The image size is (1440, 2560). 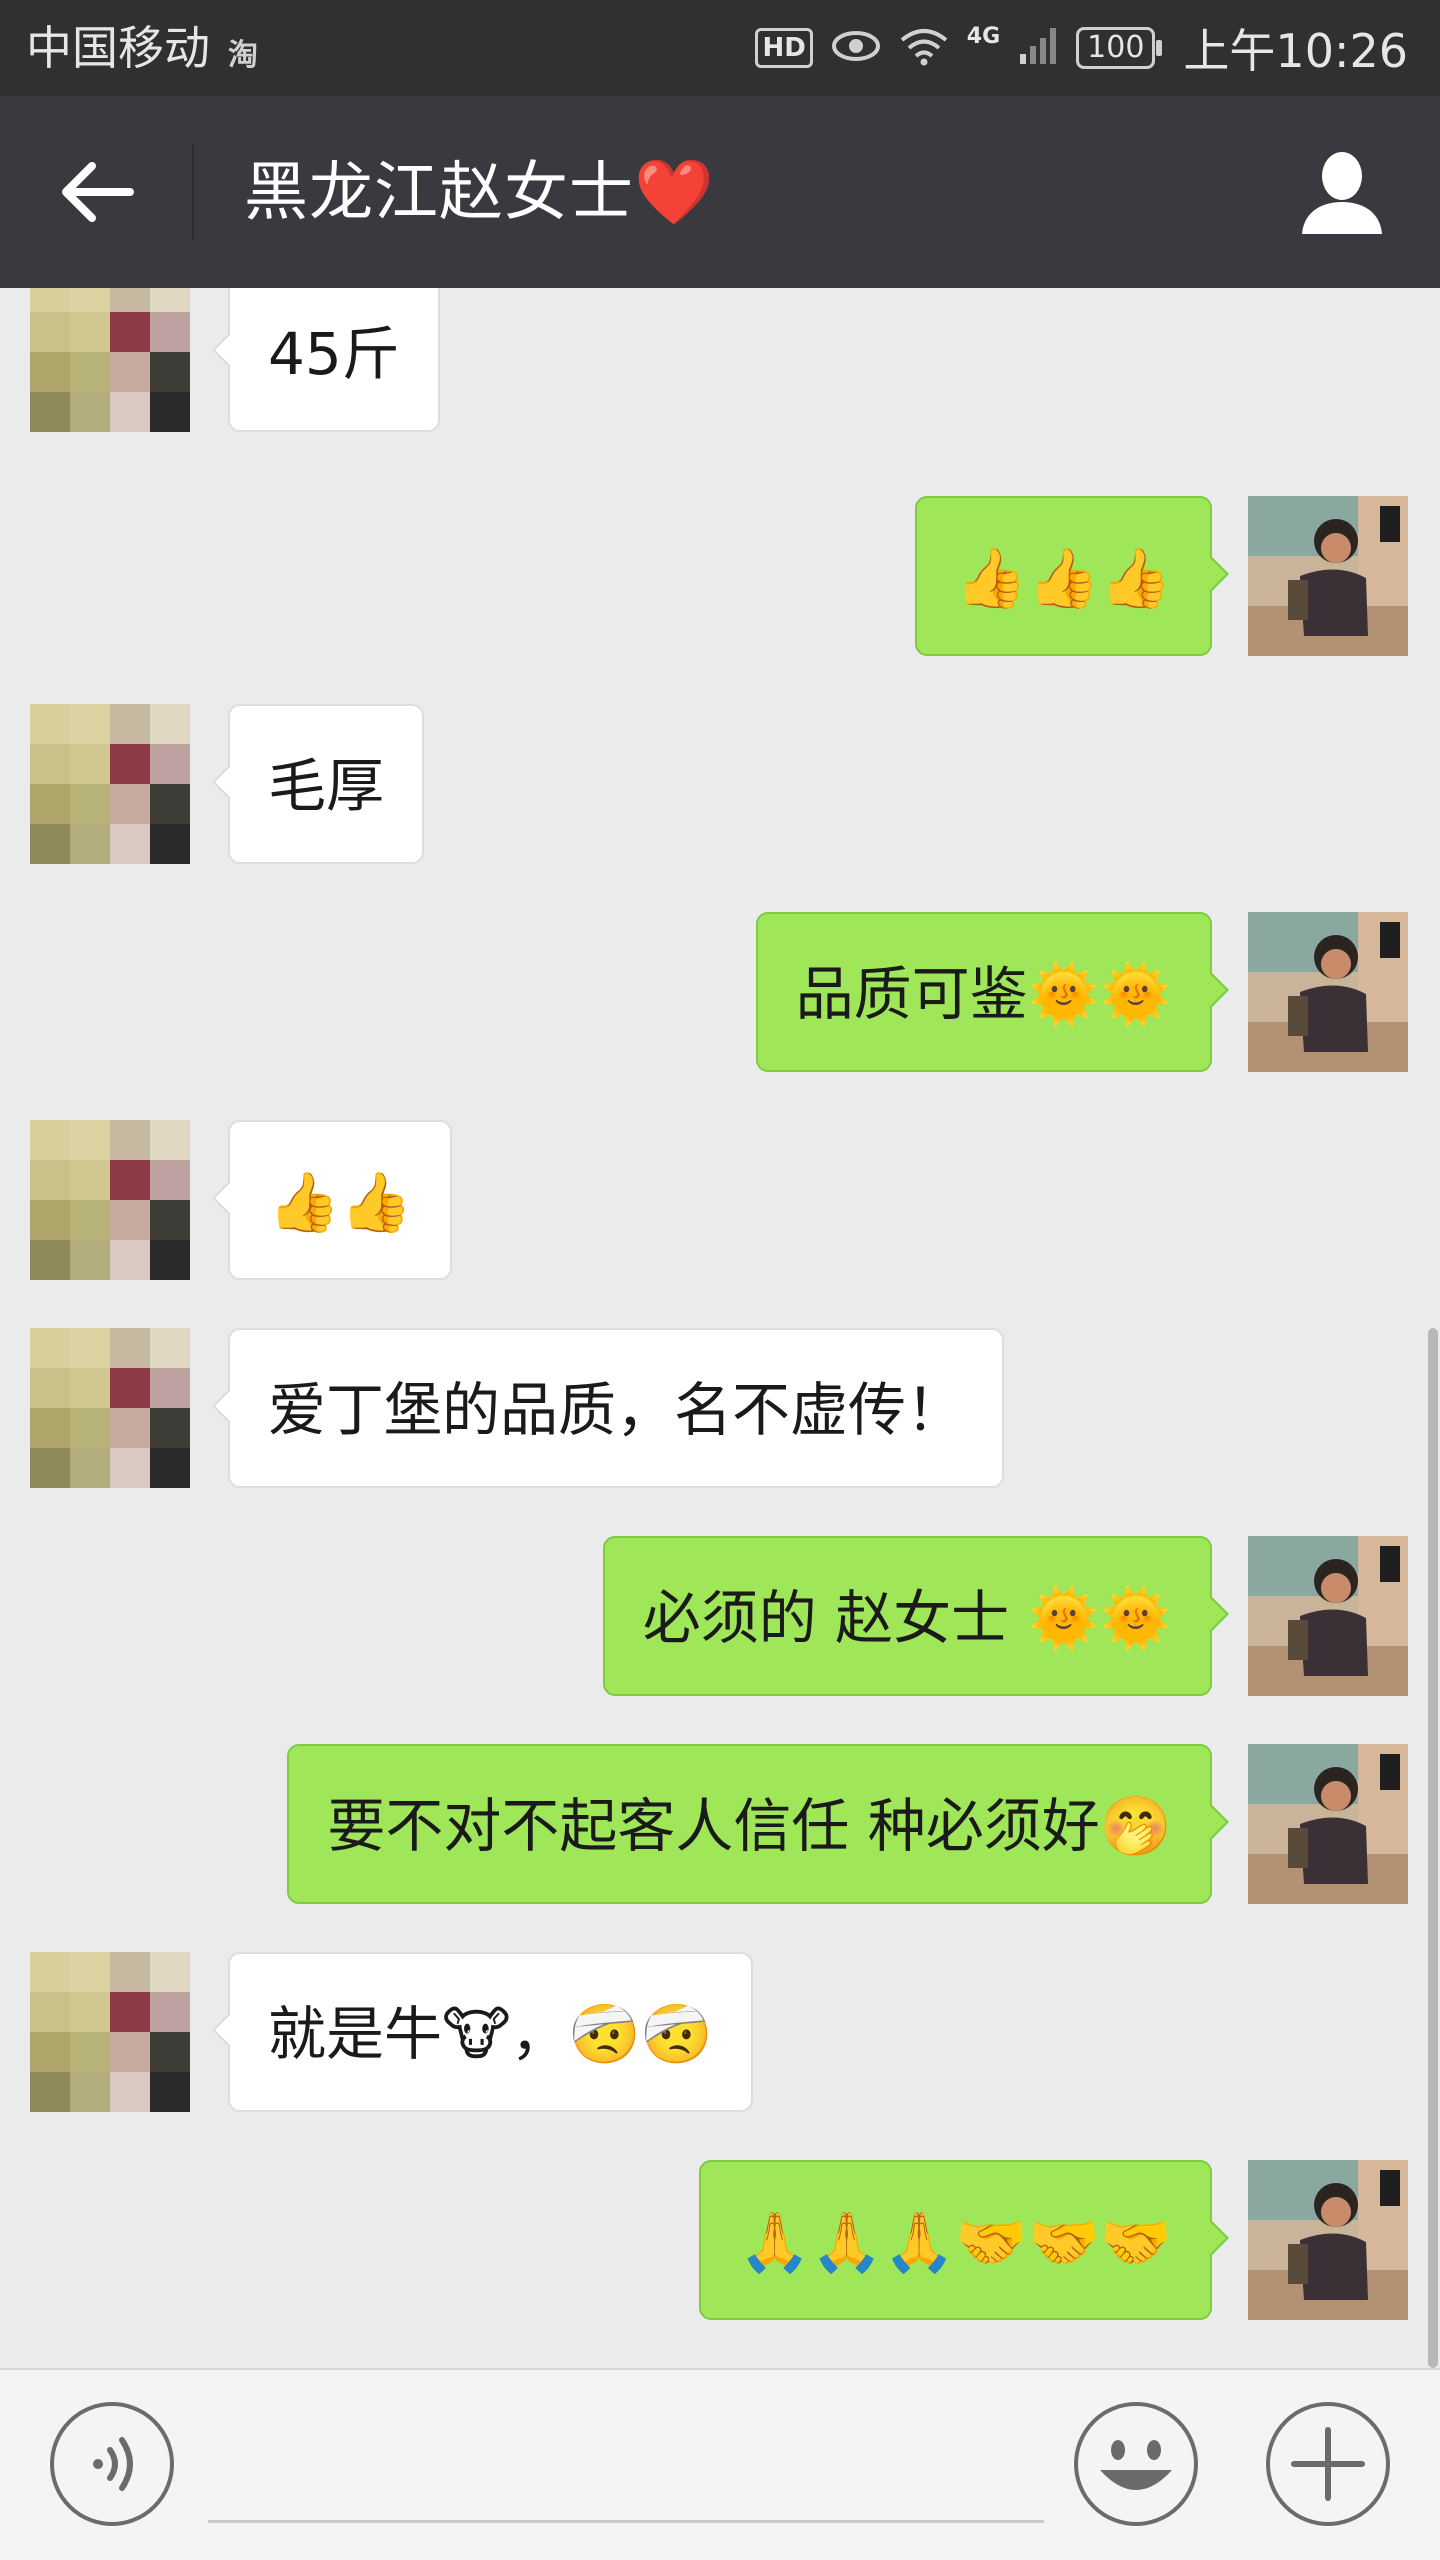 I want to click on chat-title: 黑龙江赵女士❤️, so click(x=479, y=193).